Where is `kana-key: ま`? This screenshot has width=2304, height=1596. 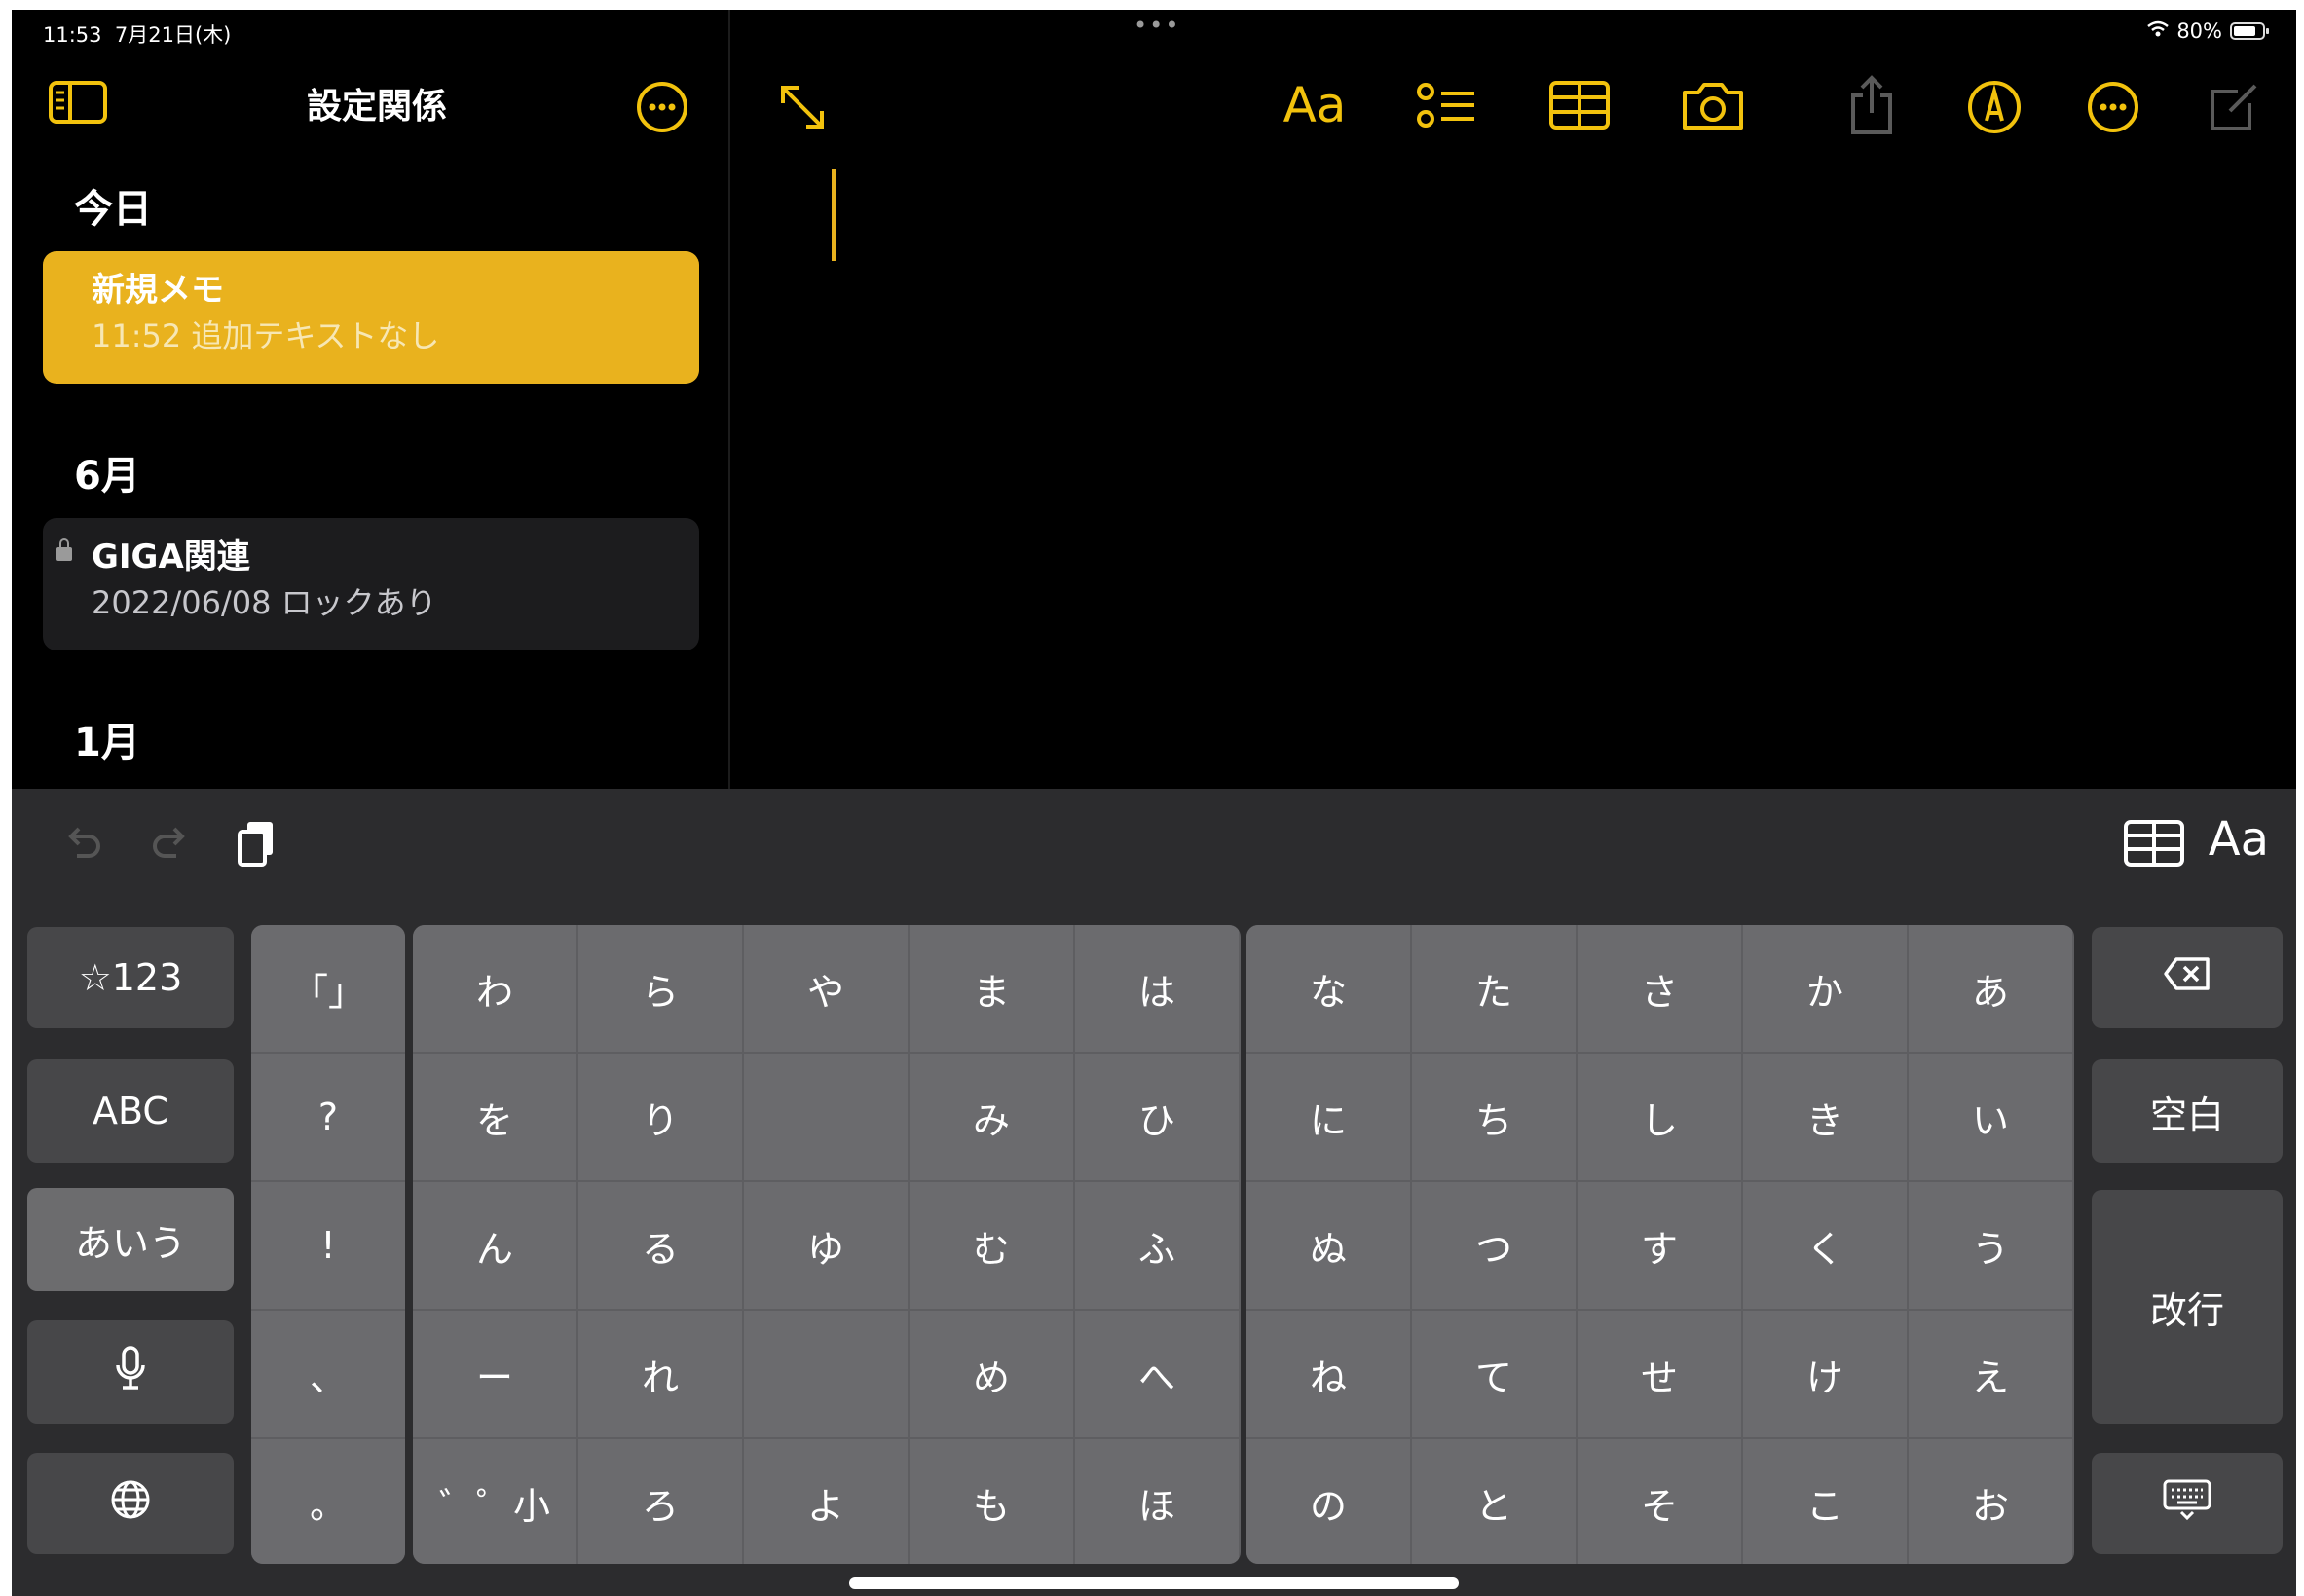 kana-key: ま is located at coordinates (992, 989).